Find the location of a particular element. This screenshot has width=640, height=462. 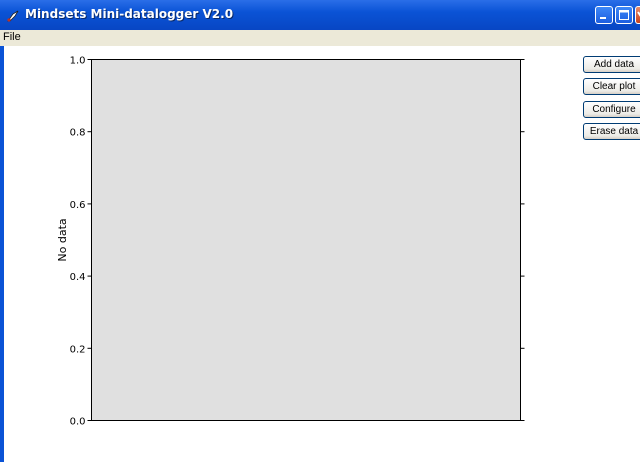

y-tick-label: 0.6 is located at coordinates (78, 205).